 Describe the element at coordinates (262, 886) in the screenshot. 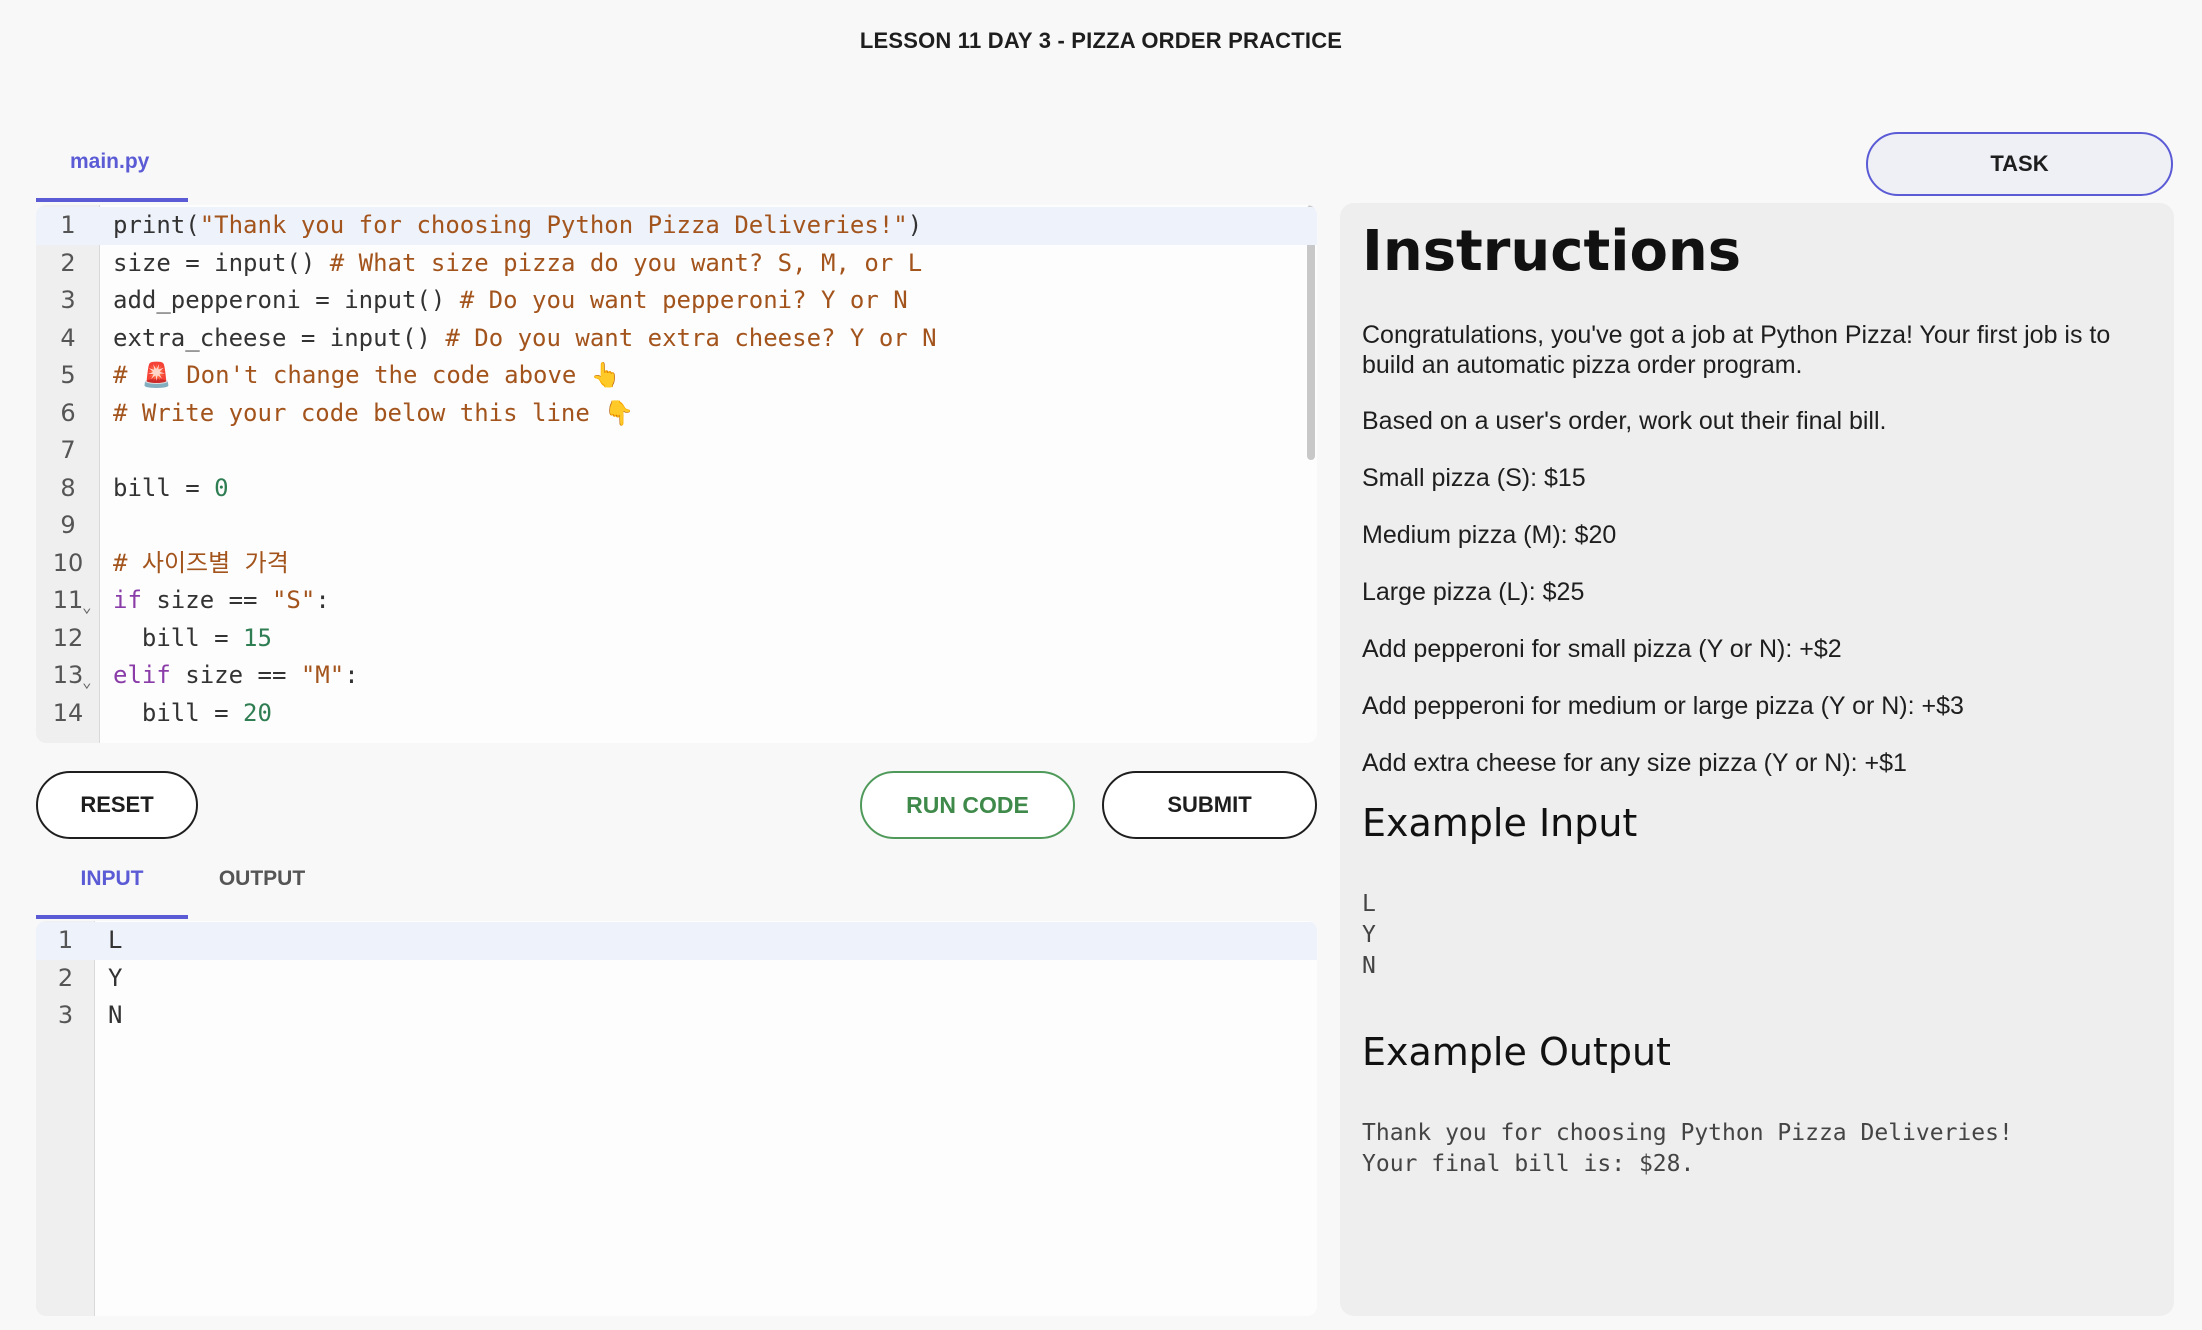

I see `tab-output: OUTPUT` at that location.